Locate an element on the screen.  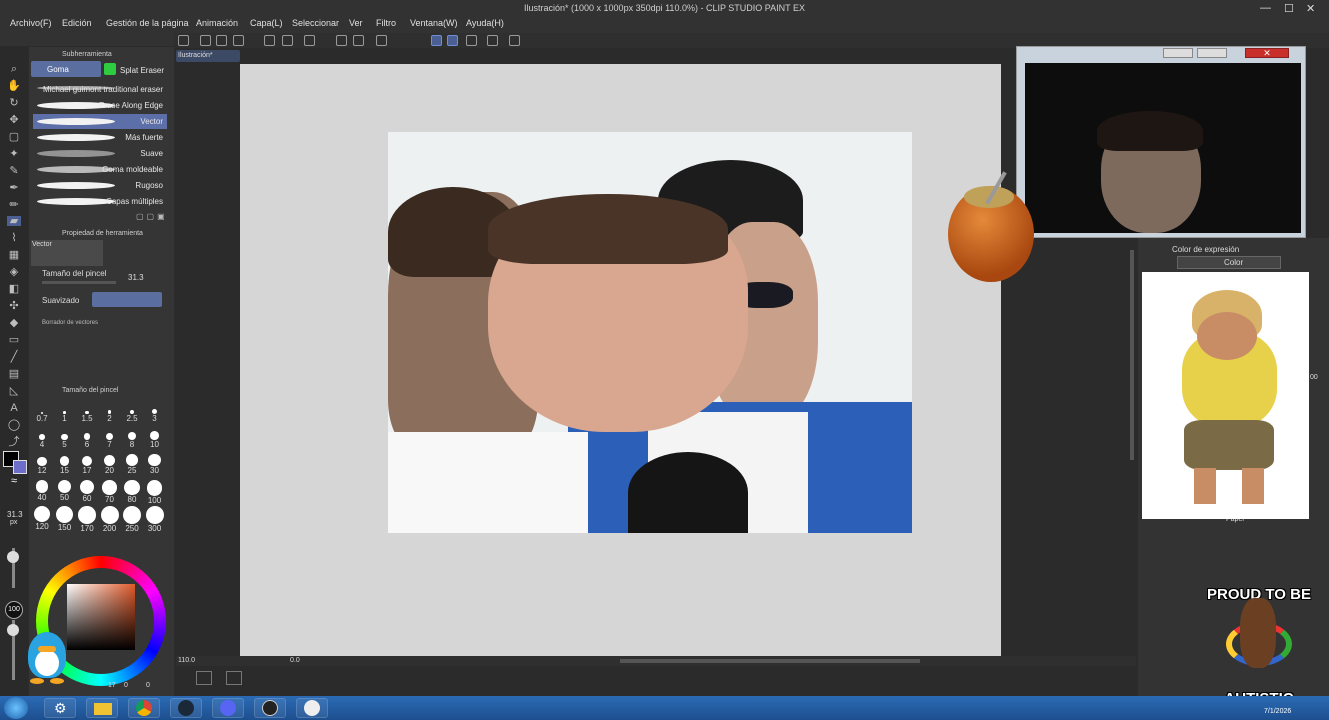
menu-seleccionar: Seleccionar is located at coordinates (315, 23).